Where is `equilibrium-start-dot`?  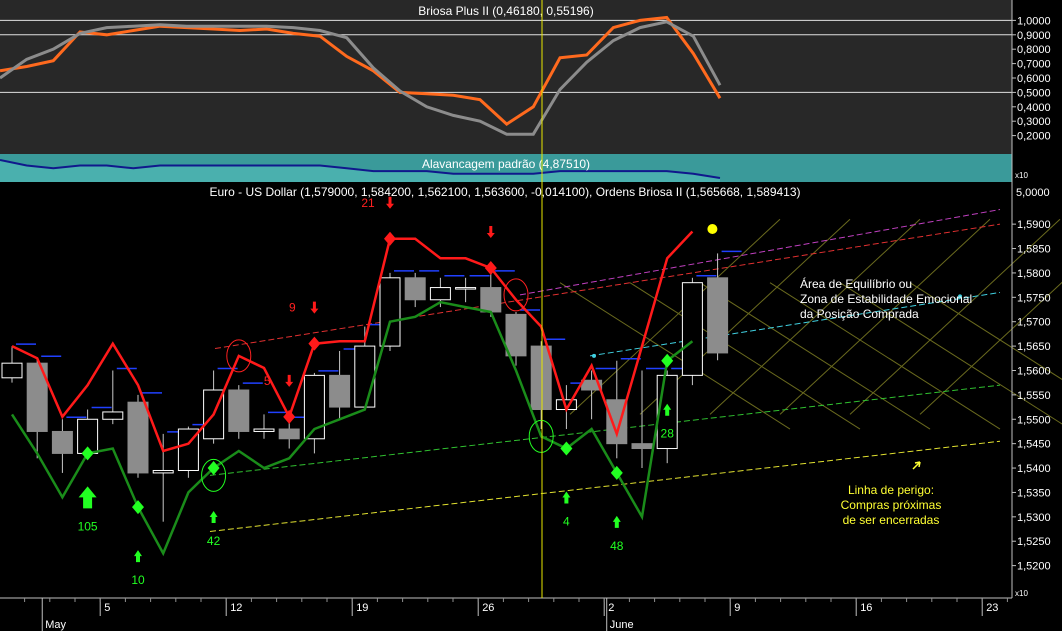 equilibrium-start-dot is located at coordinates (594, 355).